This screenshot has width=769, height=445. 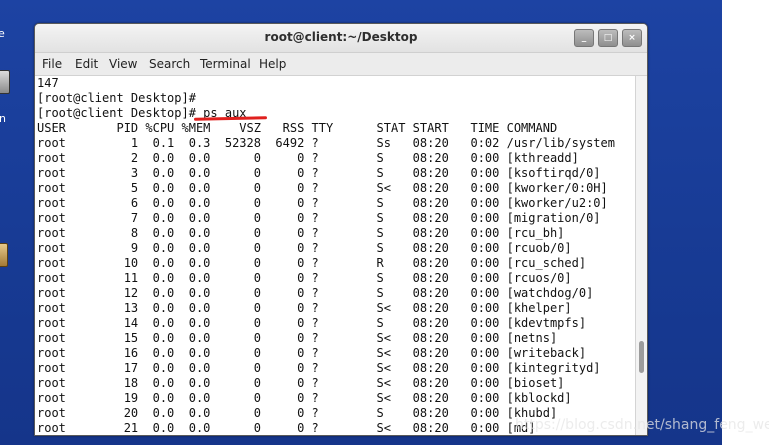 What do you see at coordinates (641, 357) in the screenshot?
I see `scrollbar-thumb` at bounding box center [641, 357].